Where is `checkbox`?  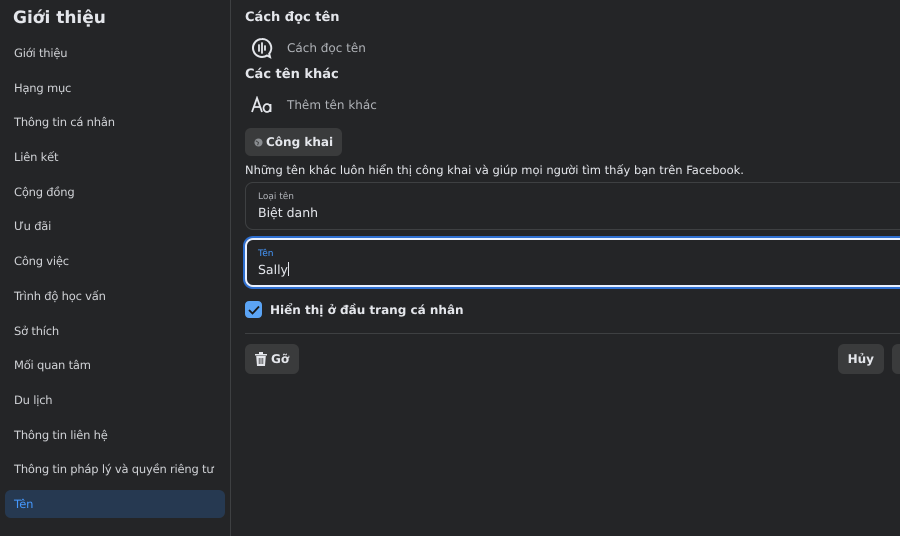 checkbox is located at coordinates (253, 309).